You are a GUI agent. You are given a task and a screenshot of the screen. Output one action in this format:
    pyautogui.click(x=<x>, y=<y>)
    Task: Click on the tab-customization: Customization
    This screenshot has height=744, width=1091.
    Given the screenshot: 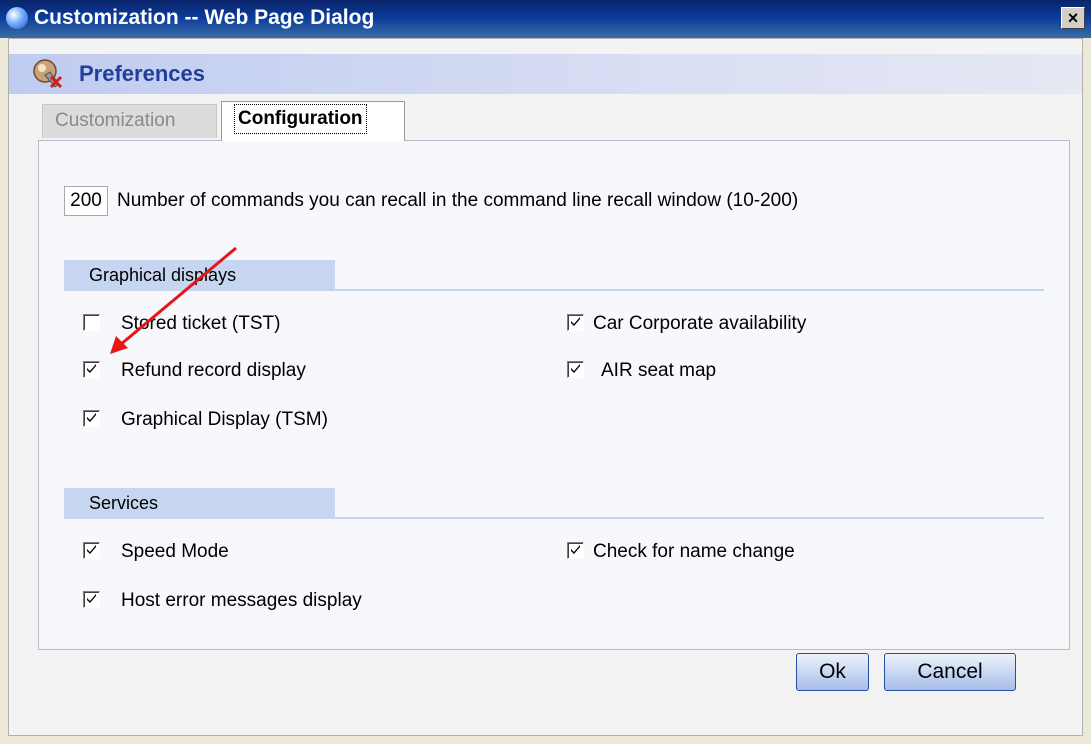 What is the action you would take?
    pyautogui.click(x=129, y=121)
    